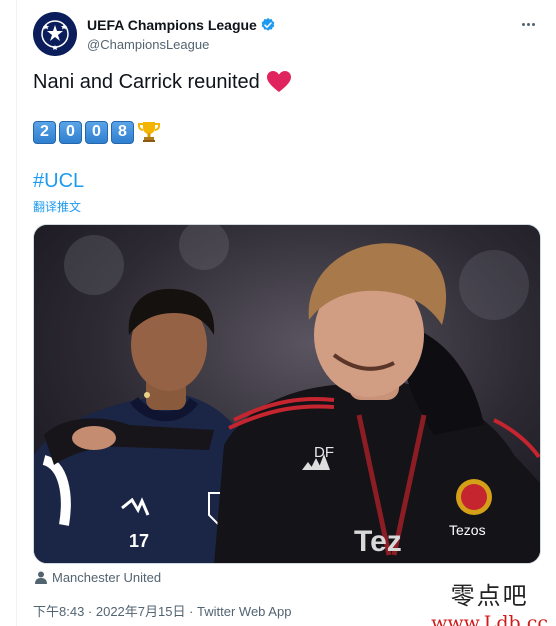  Describe the element at coordinates (172, 25) in the screenshot. I see `display-name: UEFA Champions League` at that location.